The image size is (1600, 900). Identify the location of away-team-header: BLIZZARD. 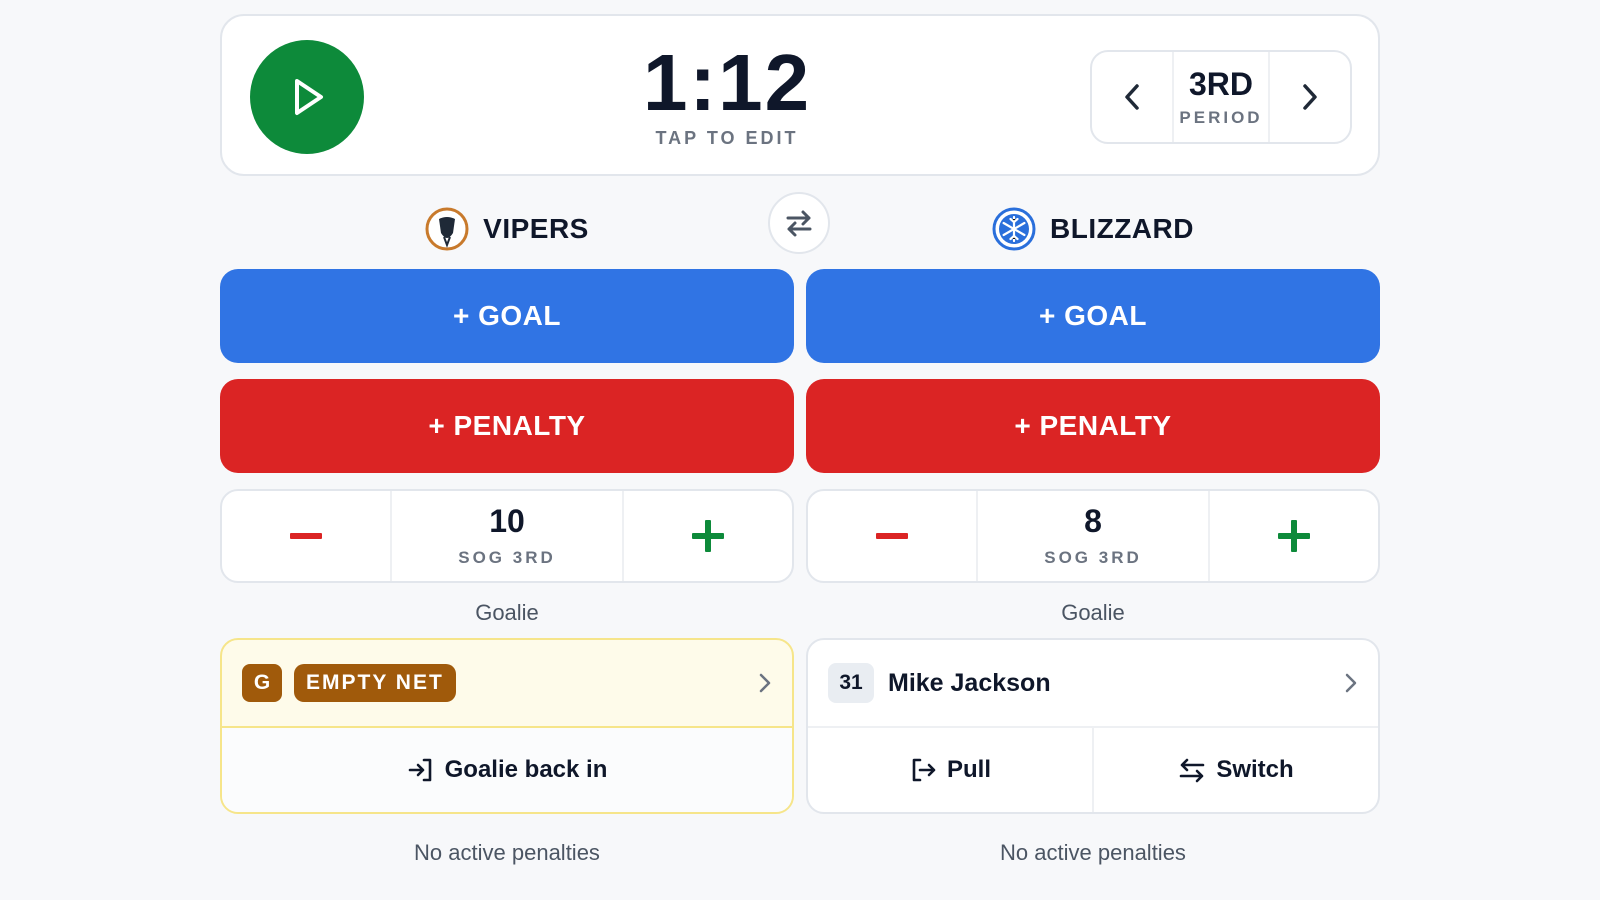
(1093, 229).